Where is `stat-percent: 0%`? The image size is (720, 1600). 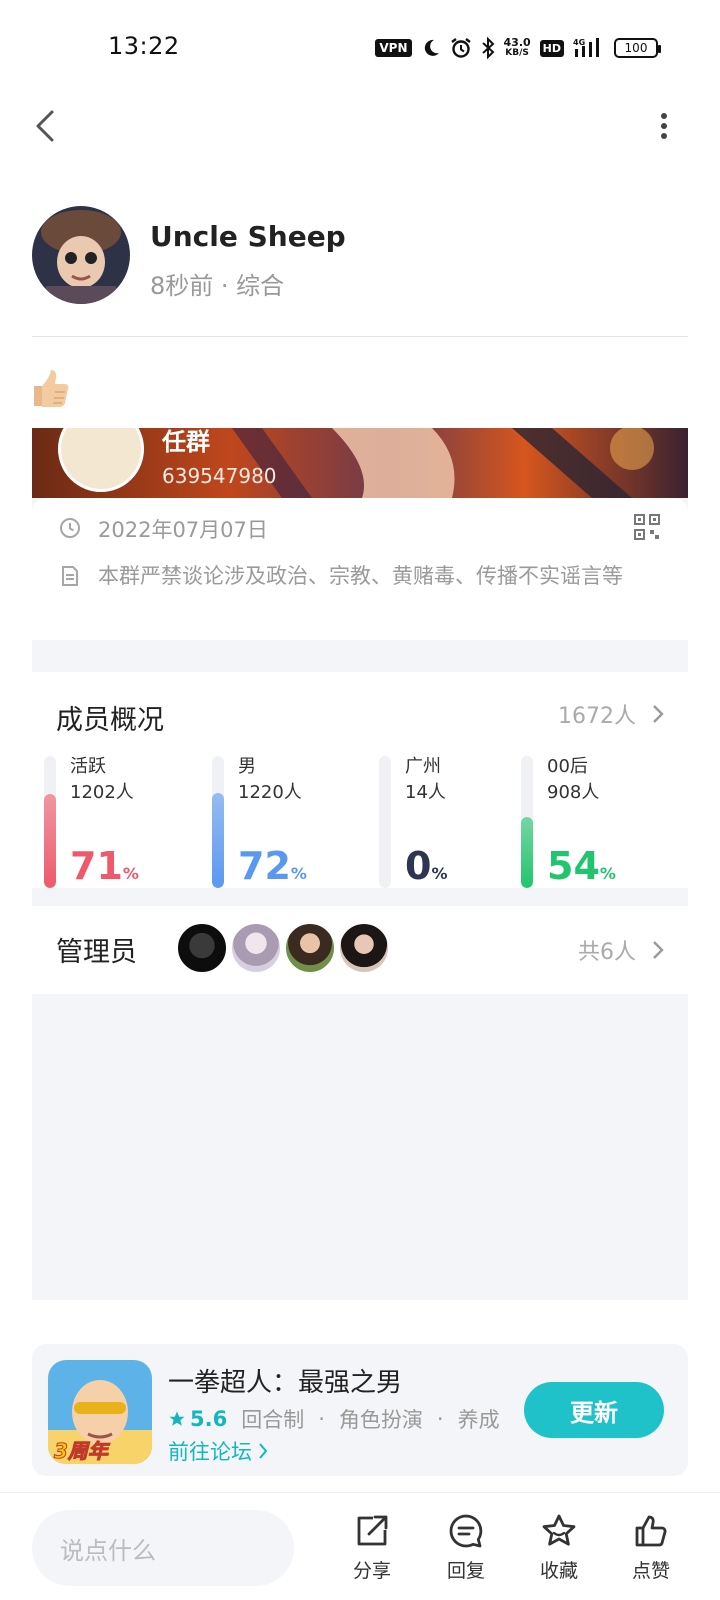
stat-percent: 0% is located at coordinates (426, 870).